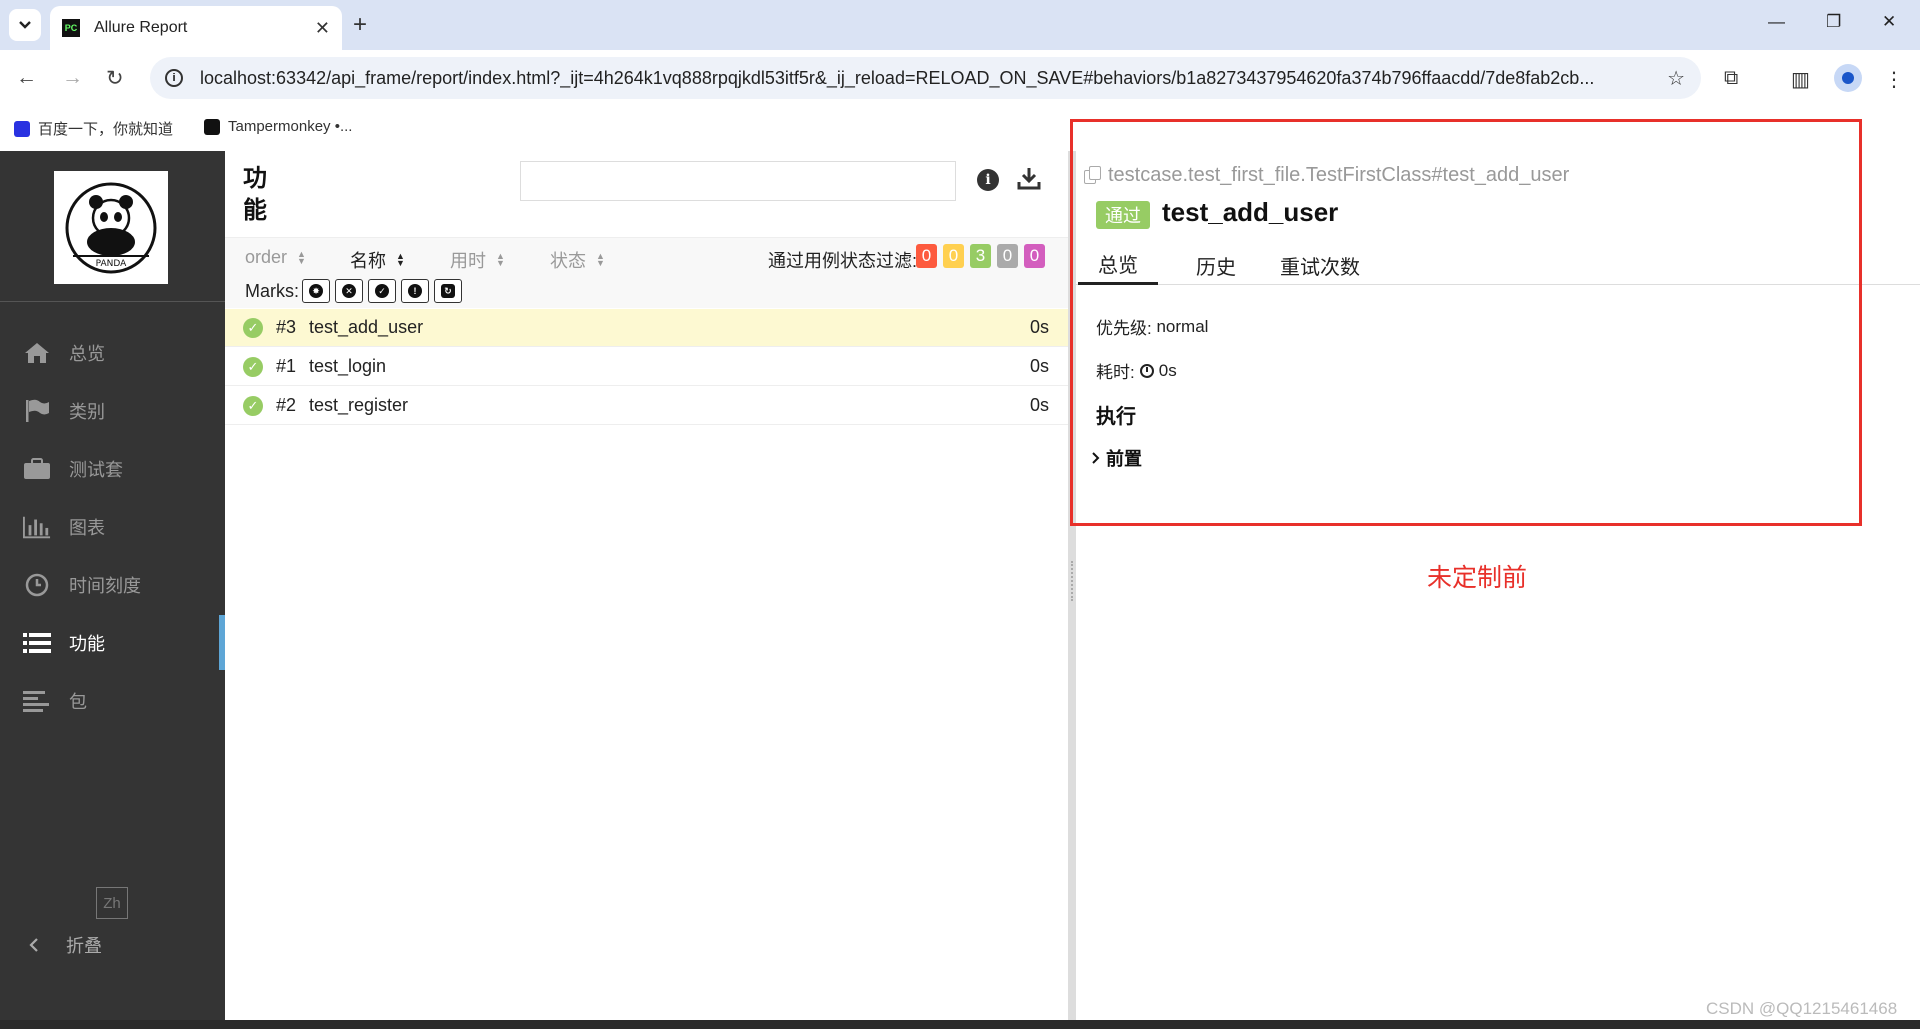  Describe the element at coordinates (112, 584) in the screenshot. I see `sidebar-item-timeline: 时间刻度` at that location.